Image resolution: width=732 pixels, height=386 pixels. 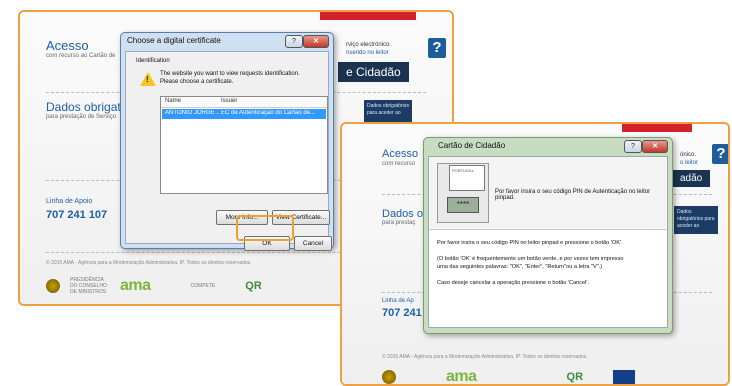 What do you see at coordinates (398, 301) in the screenshot?
I see `linha-label: Linha de Ap` at bounding box center [398, 301].